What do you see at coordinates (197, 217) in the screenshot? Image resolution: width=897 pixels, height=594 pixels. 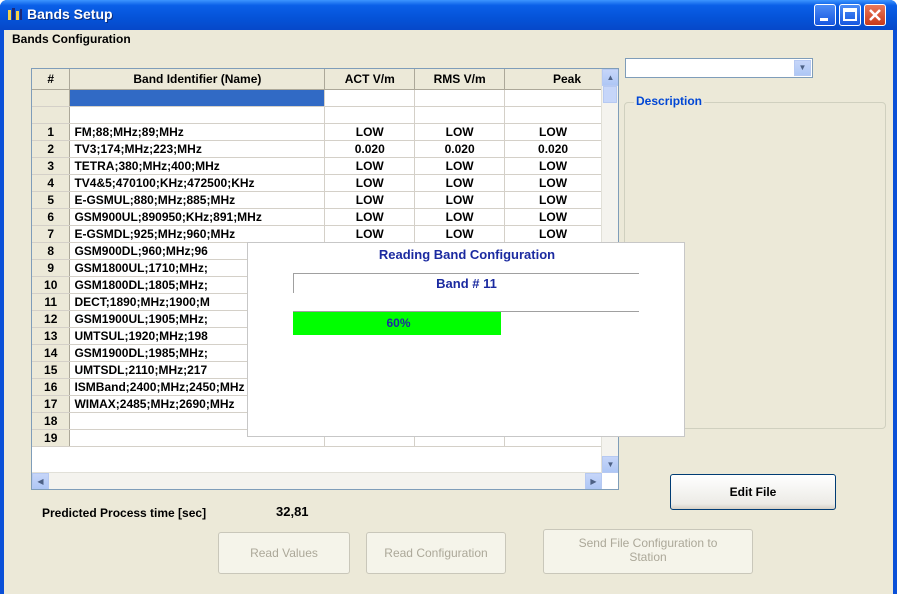 I see `band-identifier-cell: GSM900UL;890950;KHz;891;MHz` at bounding box center [197, 217].